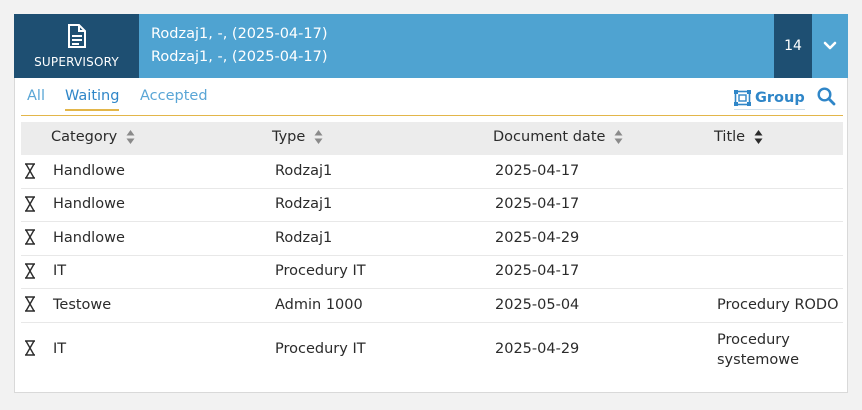  I want to click on title-cell: Procedury systemowe, so click(758, 350).